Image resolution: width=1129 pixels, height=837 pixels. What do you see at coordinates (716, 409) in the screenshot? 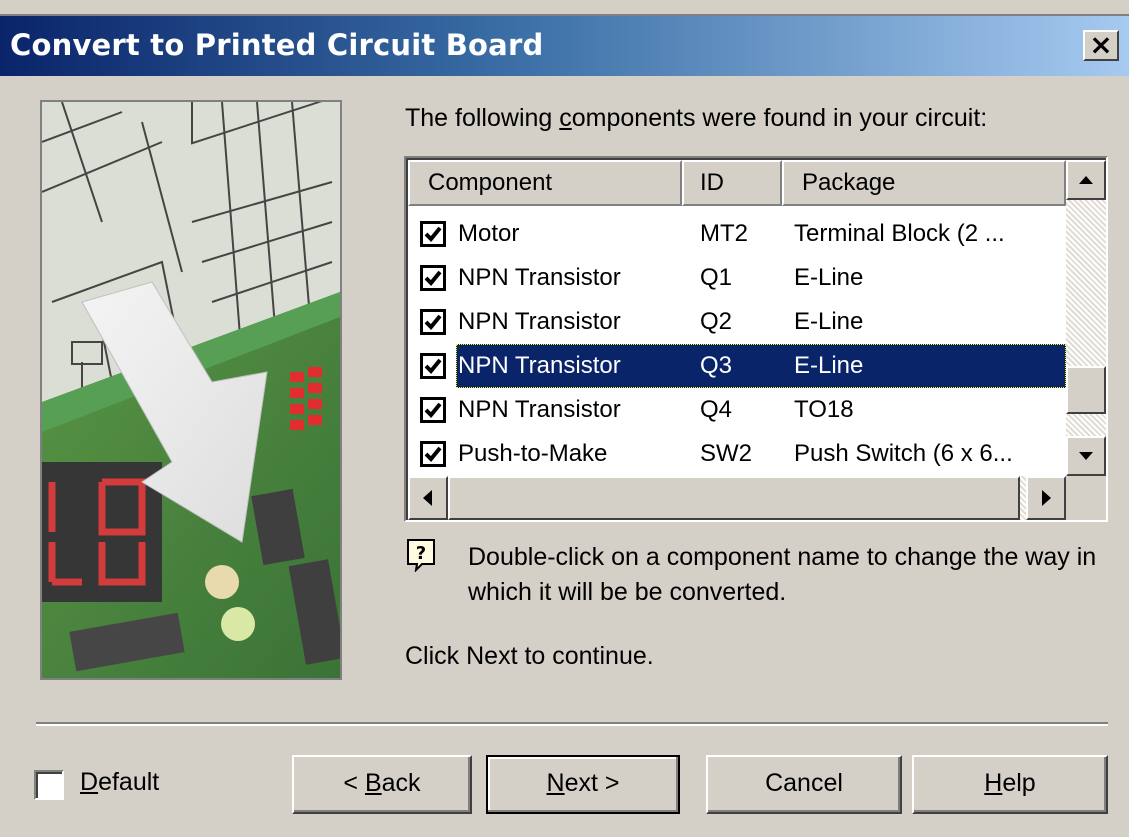
I see `component-id: Q4` at bounding box center [716, 409].